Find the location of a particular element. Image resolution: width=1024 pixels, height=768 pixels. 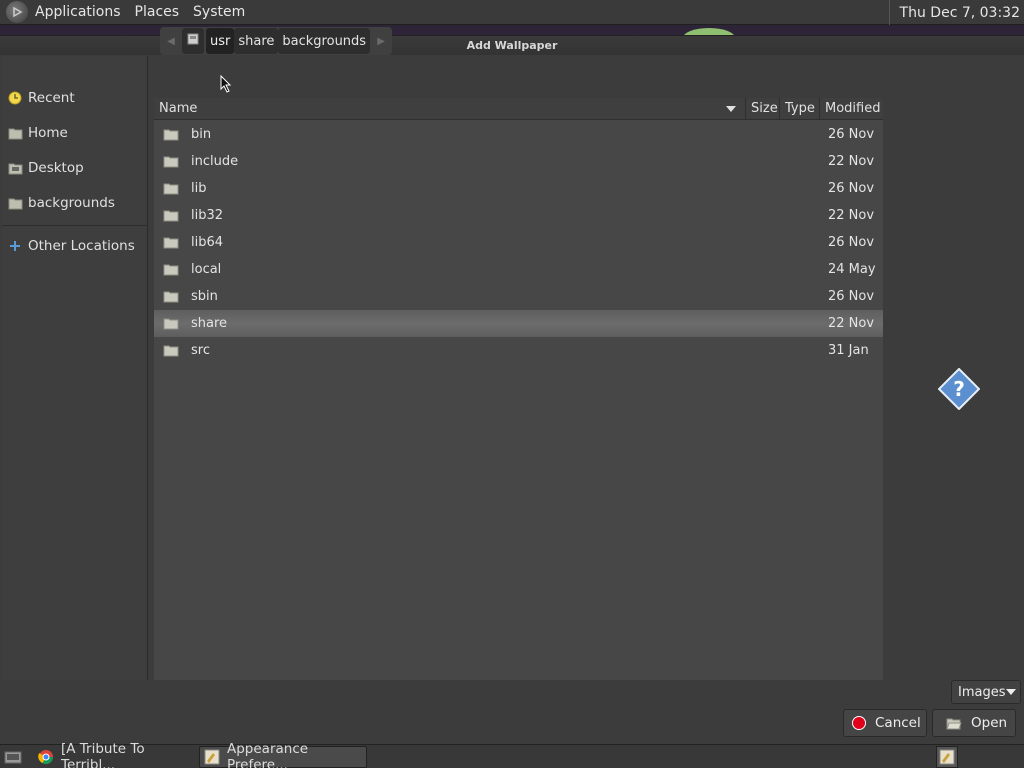

sidebar-item-label: Recent is located at coordinates (51, 98).